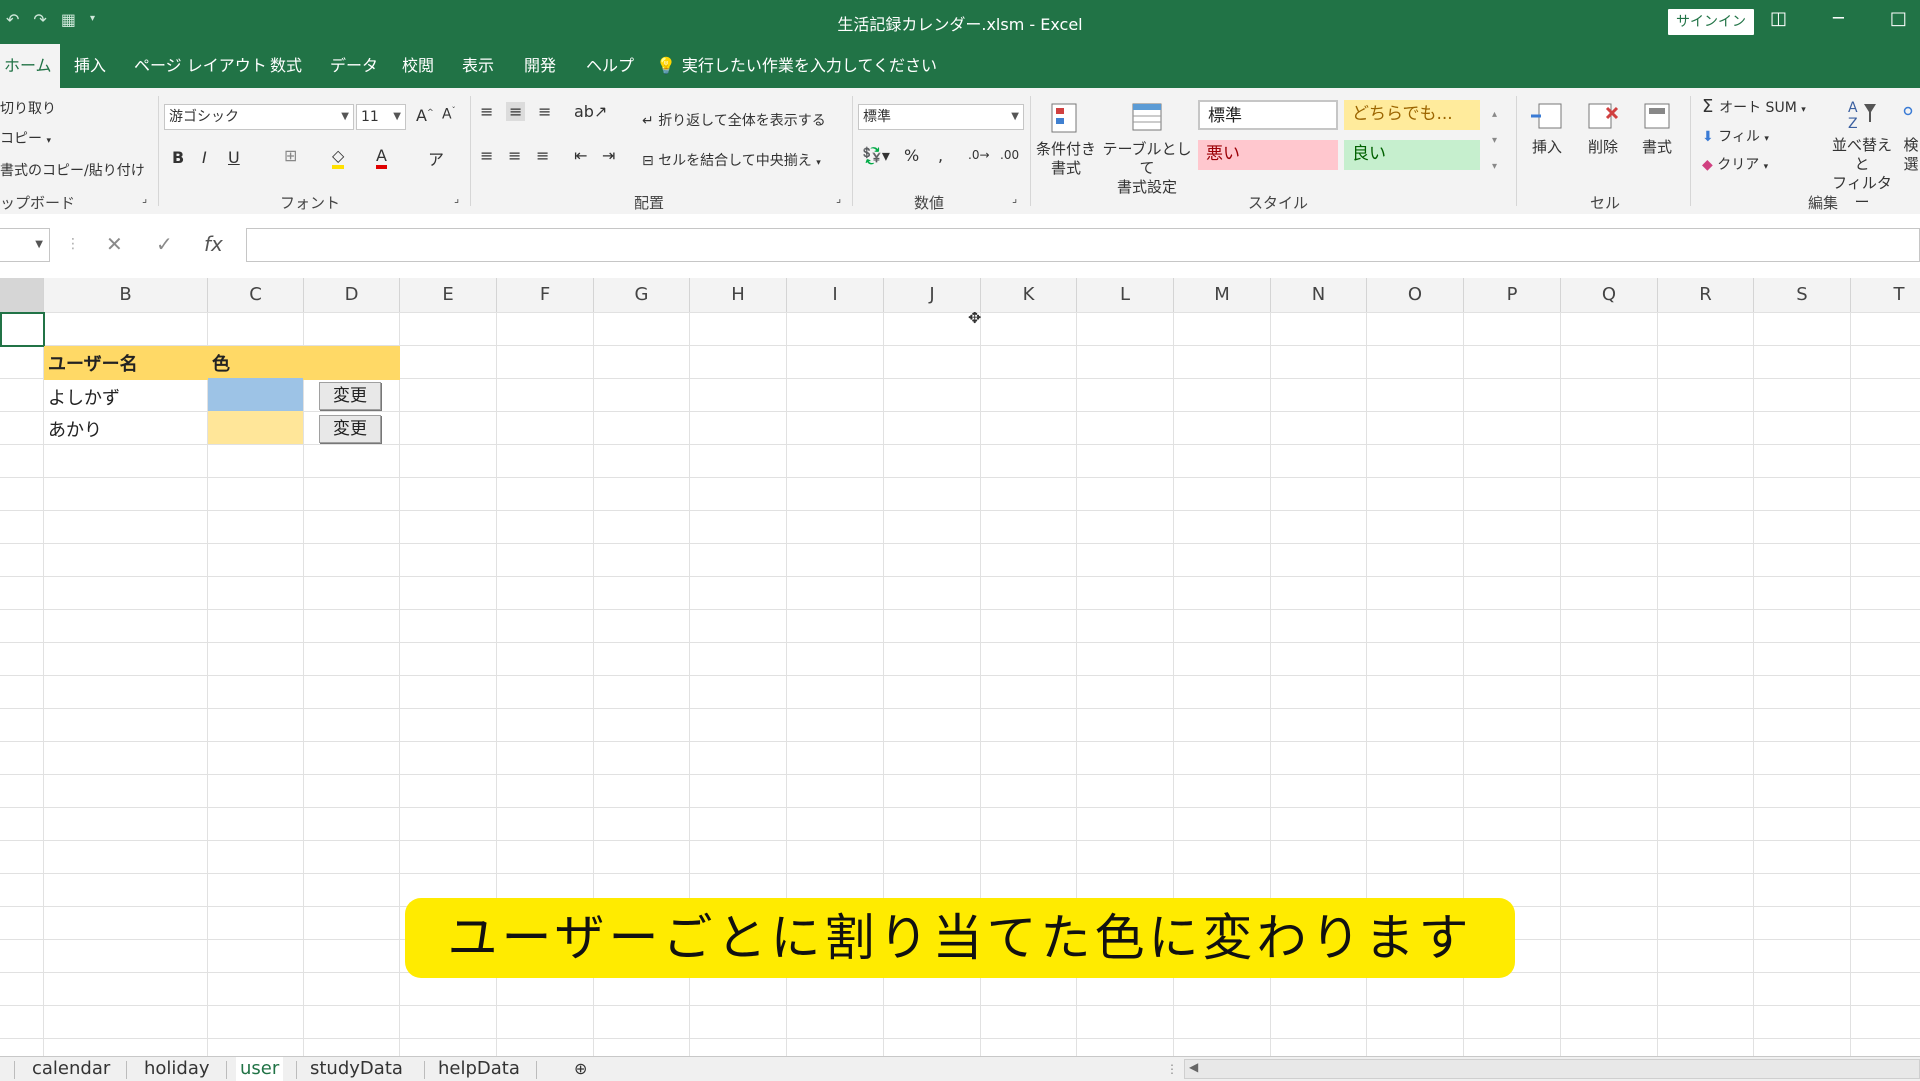 This screenshot has height=1081, width=1920. Describe the element at coordinates (1657, 127) in the screenshot. I see `format-cells-button: 書式` at that location.